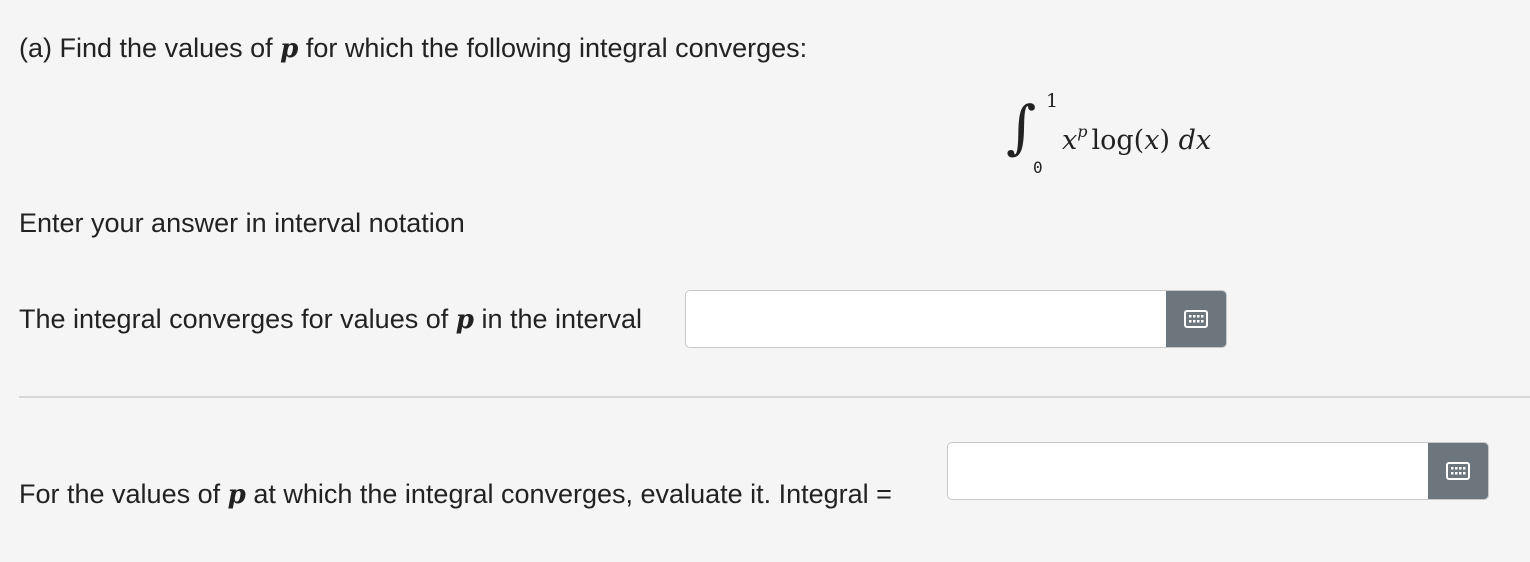 This screenshot has height=562, width=1530. What do you see at coordinates (1152, 140) in the screenshot?
I see `integrand-argument: x` at bounding box center [1152, 140].